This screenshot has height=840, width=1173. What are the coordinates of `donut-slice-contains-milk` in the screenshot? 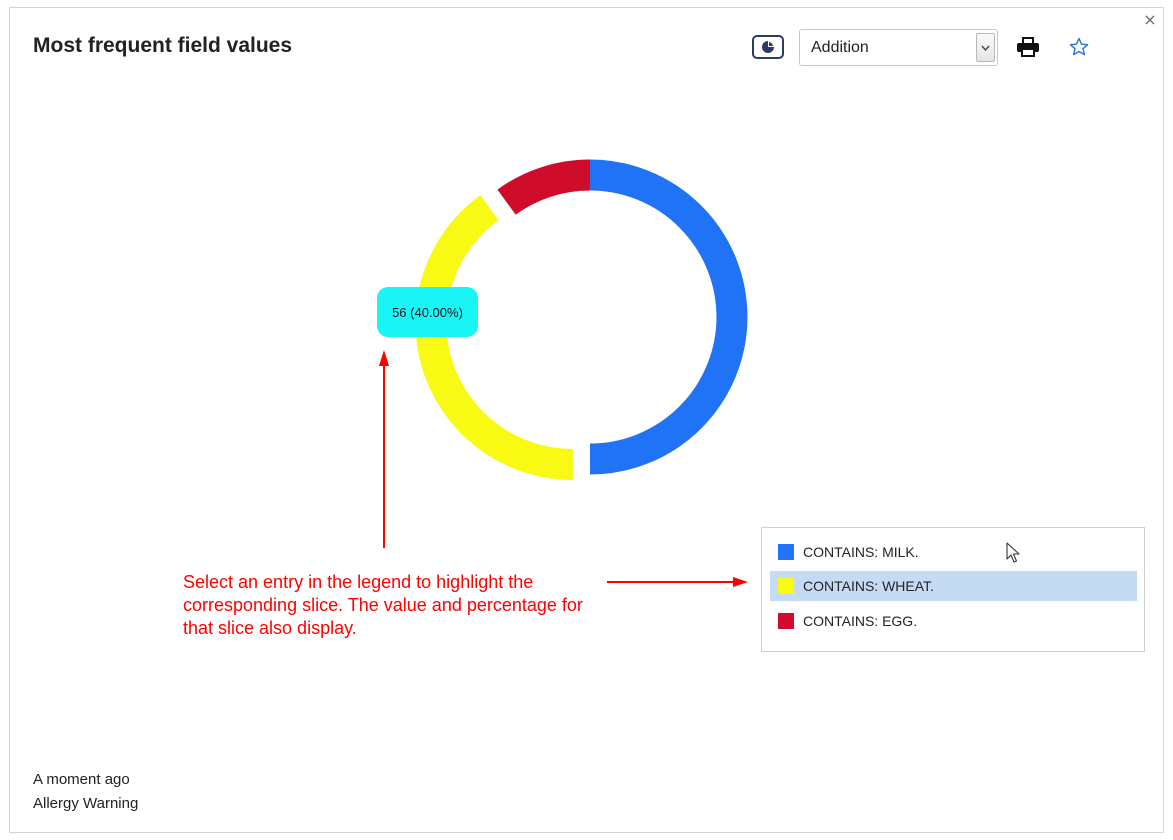 It's located at (668, 317).